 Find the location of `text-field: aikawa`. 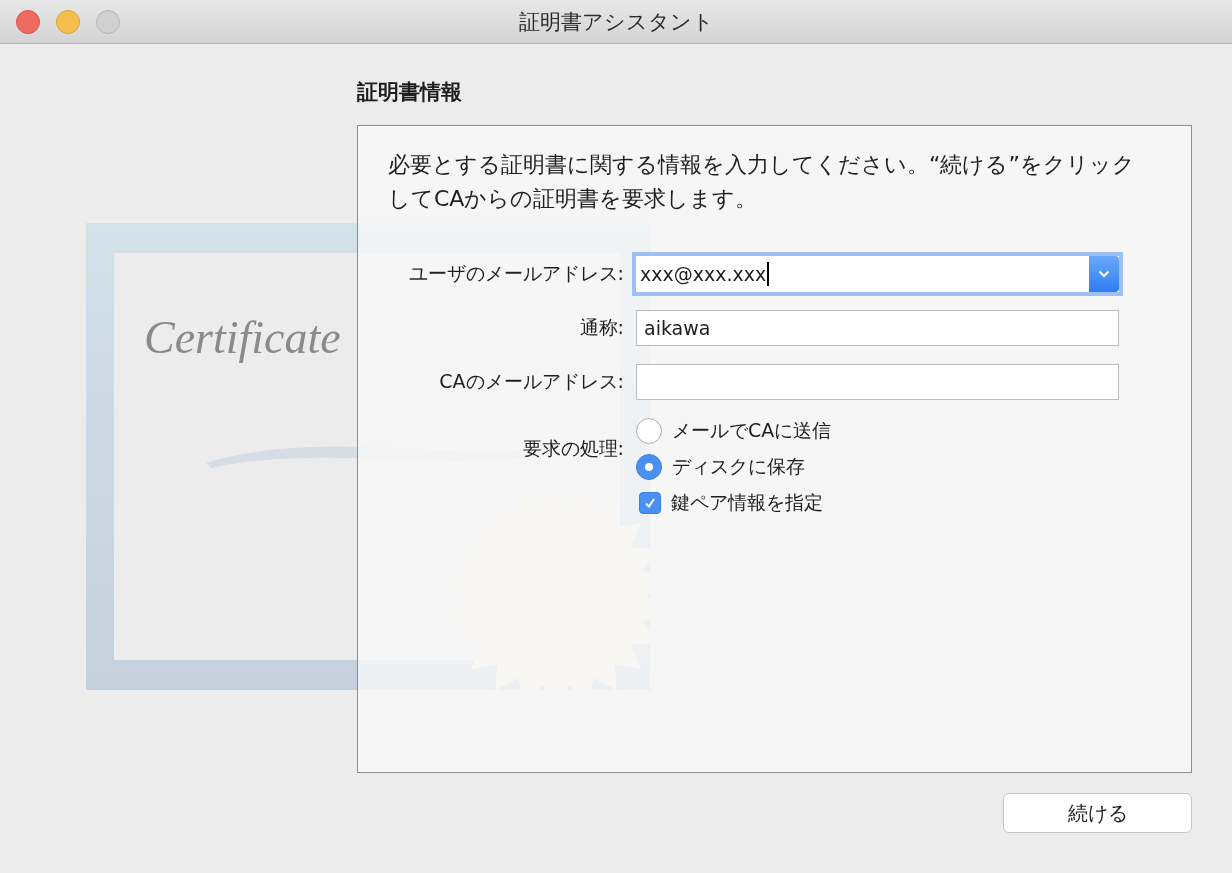

text-field: aikawa is located at coordinates (877, 328).